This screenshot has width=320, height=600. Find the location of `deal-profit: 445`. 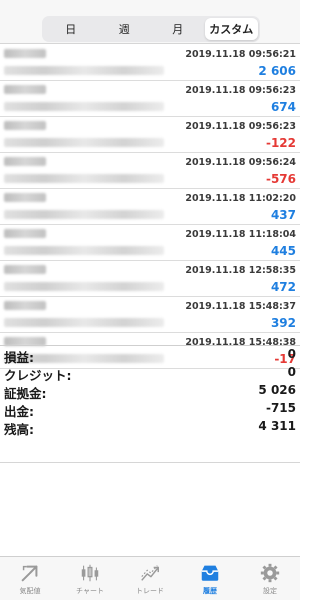

deal-profit: 445 is located at coordinates (283, 251).